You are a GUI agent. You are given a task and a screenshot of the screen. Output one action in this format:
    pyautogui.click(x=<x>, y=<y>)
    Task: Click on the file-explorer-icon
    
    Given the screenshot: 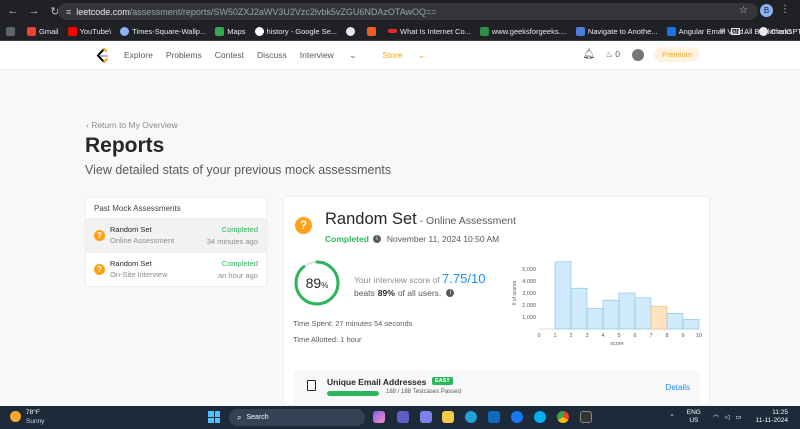 What is the action you would take?
    pyautogui.click(x=448, y=417)
    